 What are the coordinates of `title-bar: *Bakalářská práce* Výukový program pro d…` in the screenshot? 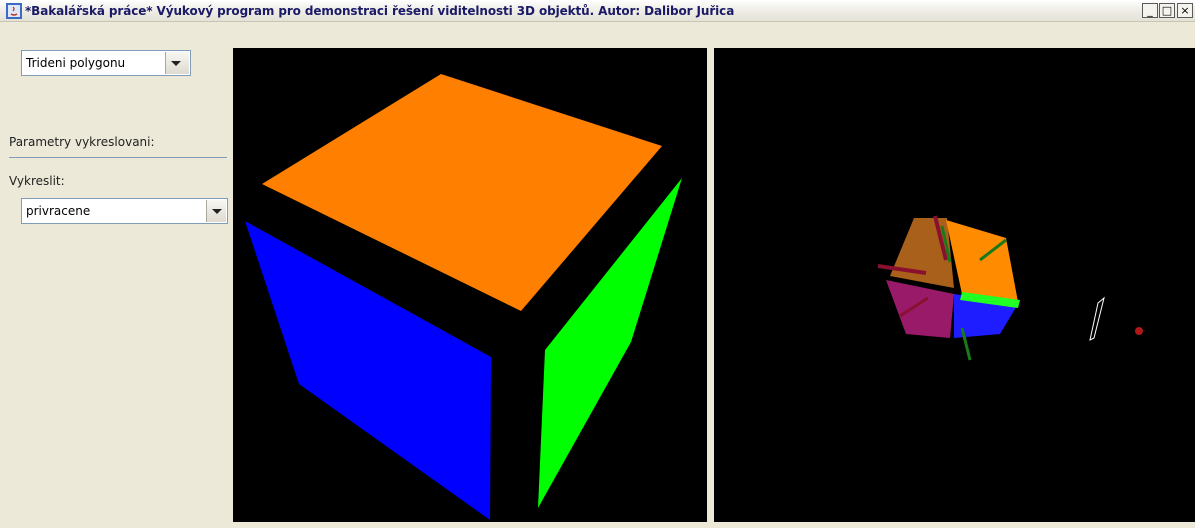 It's located at (597, 11).